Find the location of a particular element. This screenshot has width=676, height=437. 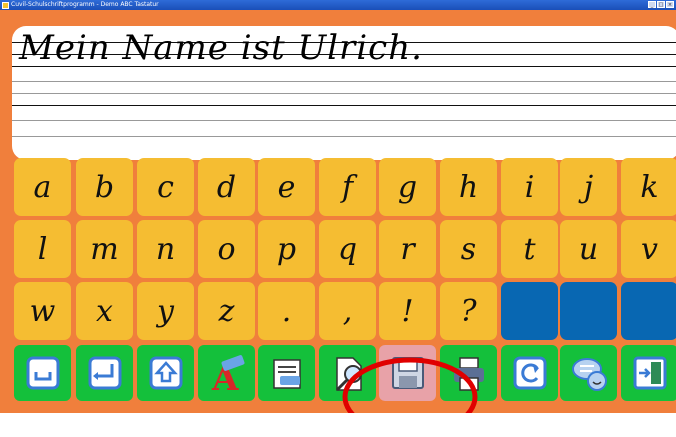

clear-text-icon is located at coordinates (286, 374).